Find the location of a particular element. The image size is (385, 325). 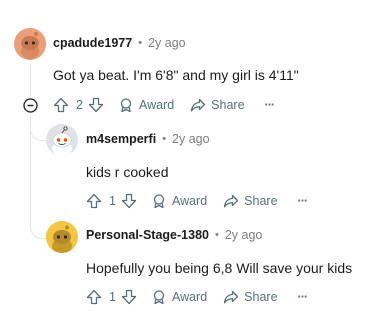

comment-author: cpadude1977 is located at coordinates (92, 43).